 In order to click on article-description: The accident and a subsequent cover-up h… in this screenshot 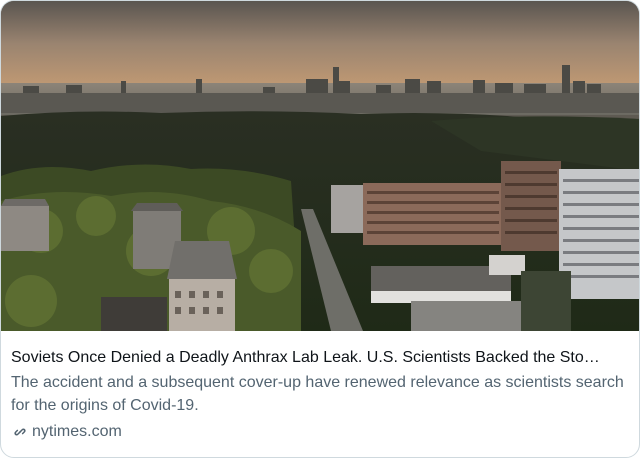, I will do `click(317, 394)`.